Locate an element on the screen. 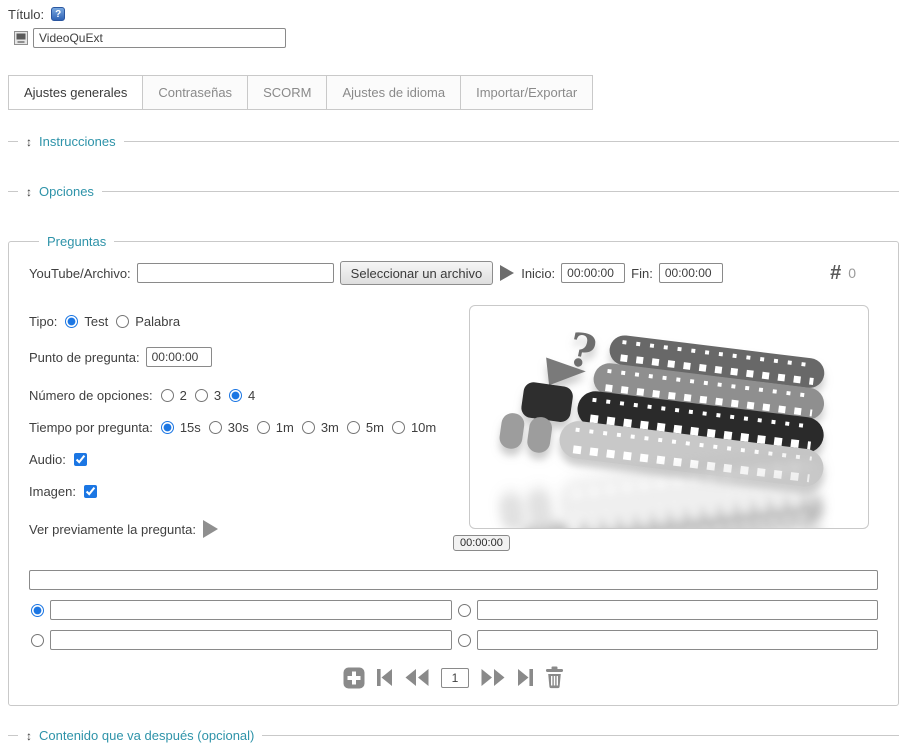  numero-option-2: 2 is located at coordinates (173, 395).